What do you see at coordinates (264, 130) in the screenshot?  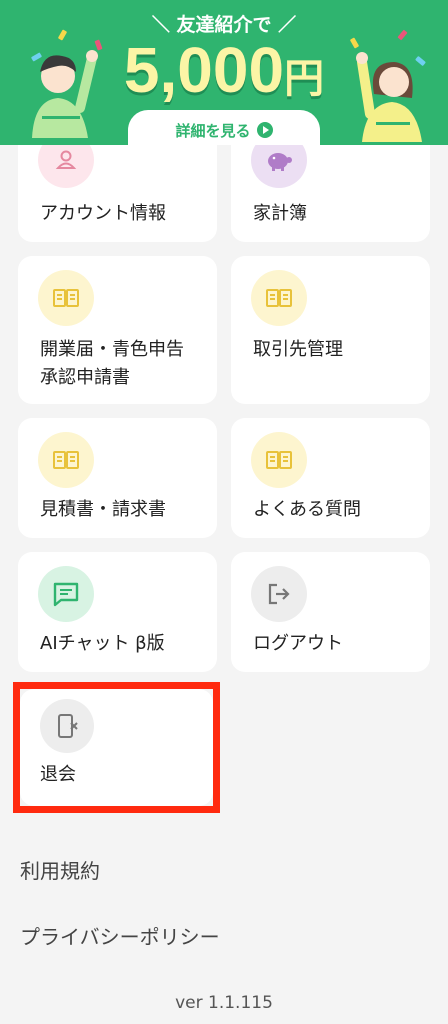 I see `play-circle-icon` at bounding box center [264, 130].